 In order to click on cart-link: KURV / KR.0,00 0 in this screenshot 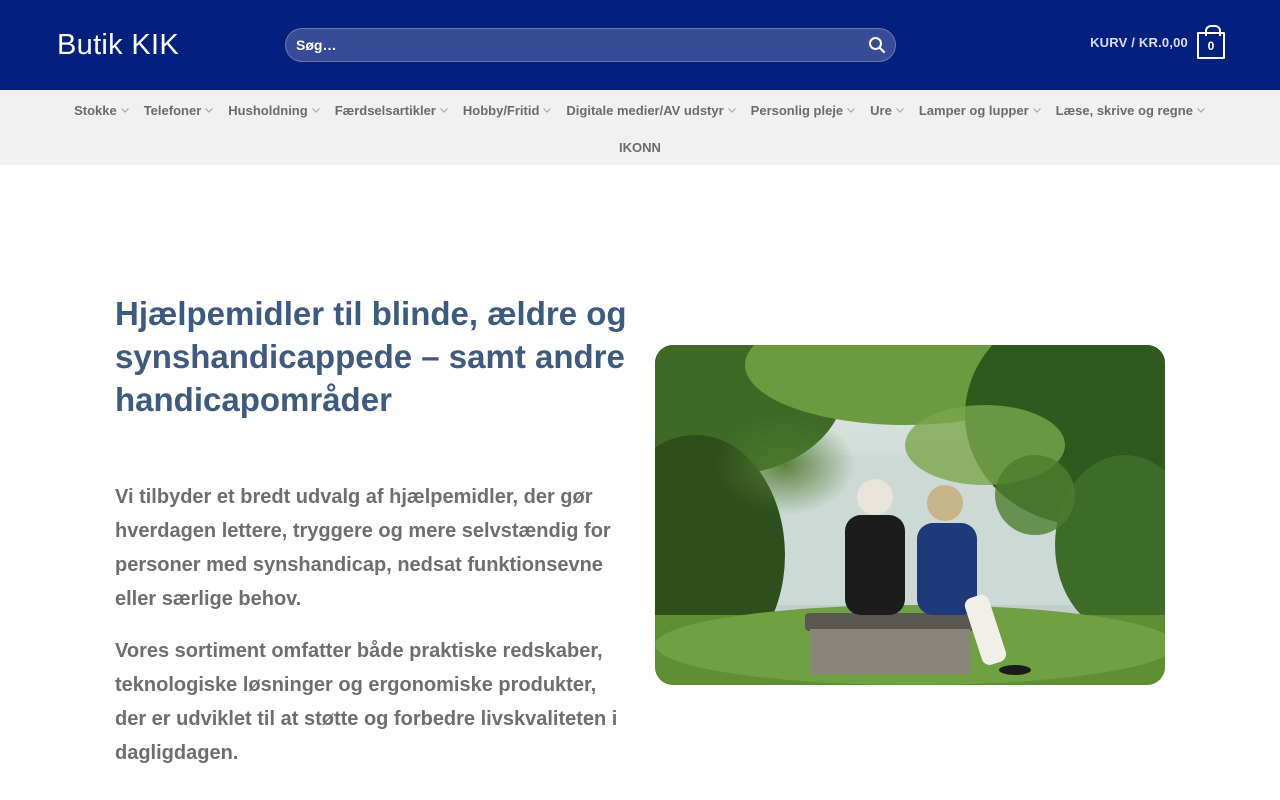, I will do `click(1157, 42)`.